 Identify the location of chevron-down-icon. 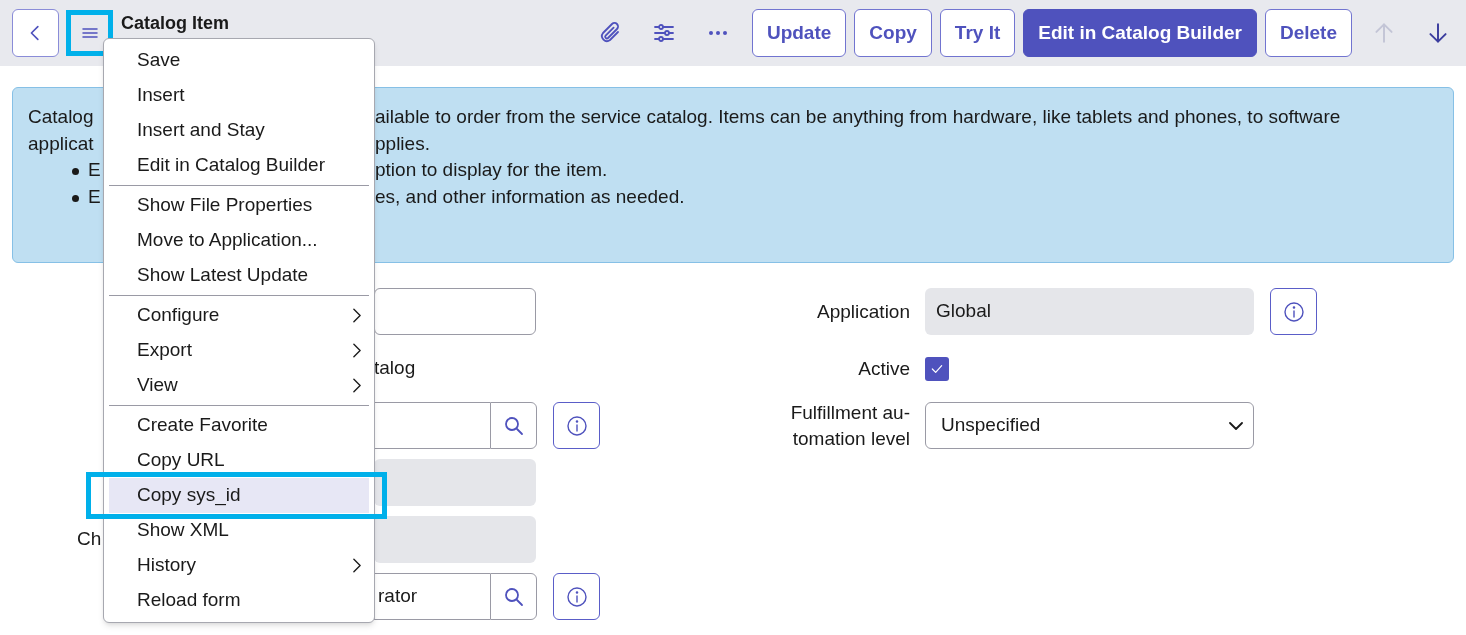
(1236, 425).